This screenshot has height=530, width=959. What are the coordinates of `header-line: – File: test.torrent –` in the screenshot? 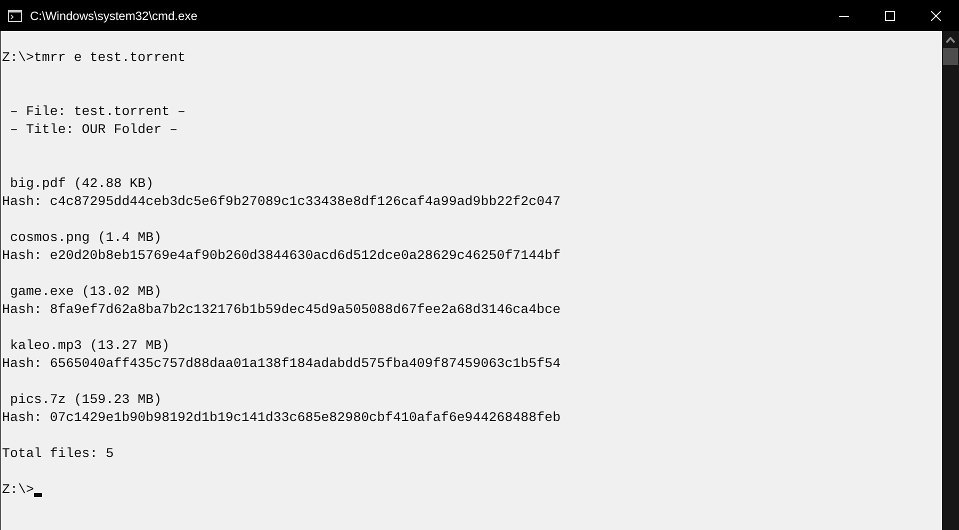 It's located at (97, 112).